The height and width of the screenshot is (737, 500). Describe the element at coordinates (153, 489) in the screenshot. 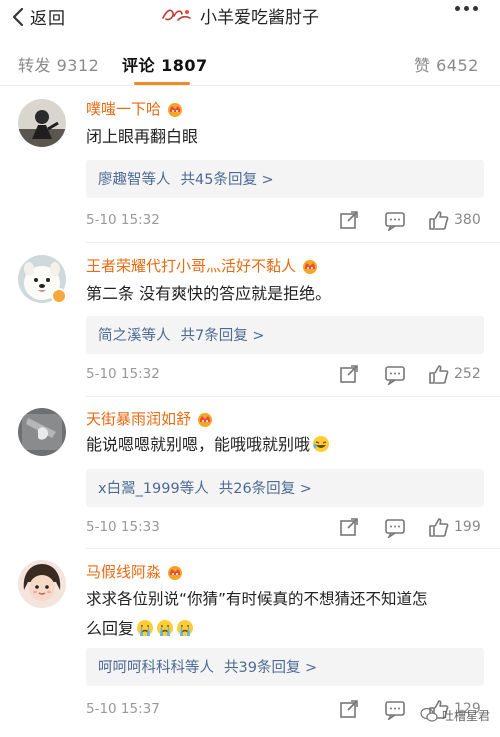

I see `reply-users: x白翯_1999等人` at that location.